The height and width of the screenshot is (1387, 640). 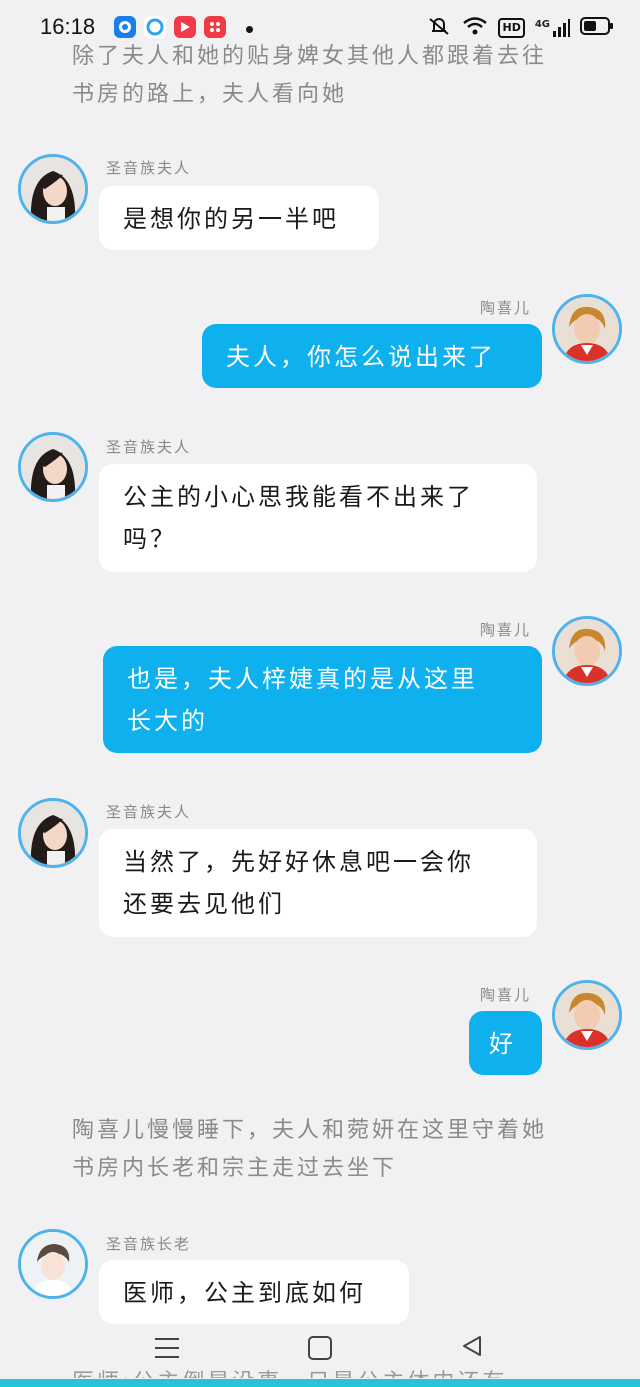 I want to click on message-text: 医师，公主到底如何, so click(x=244, y=1293).